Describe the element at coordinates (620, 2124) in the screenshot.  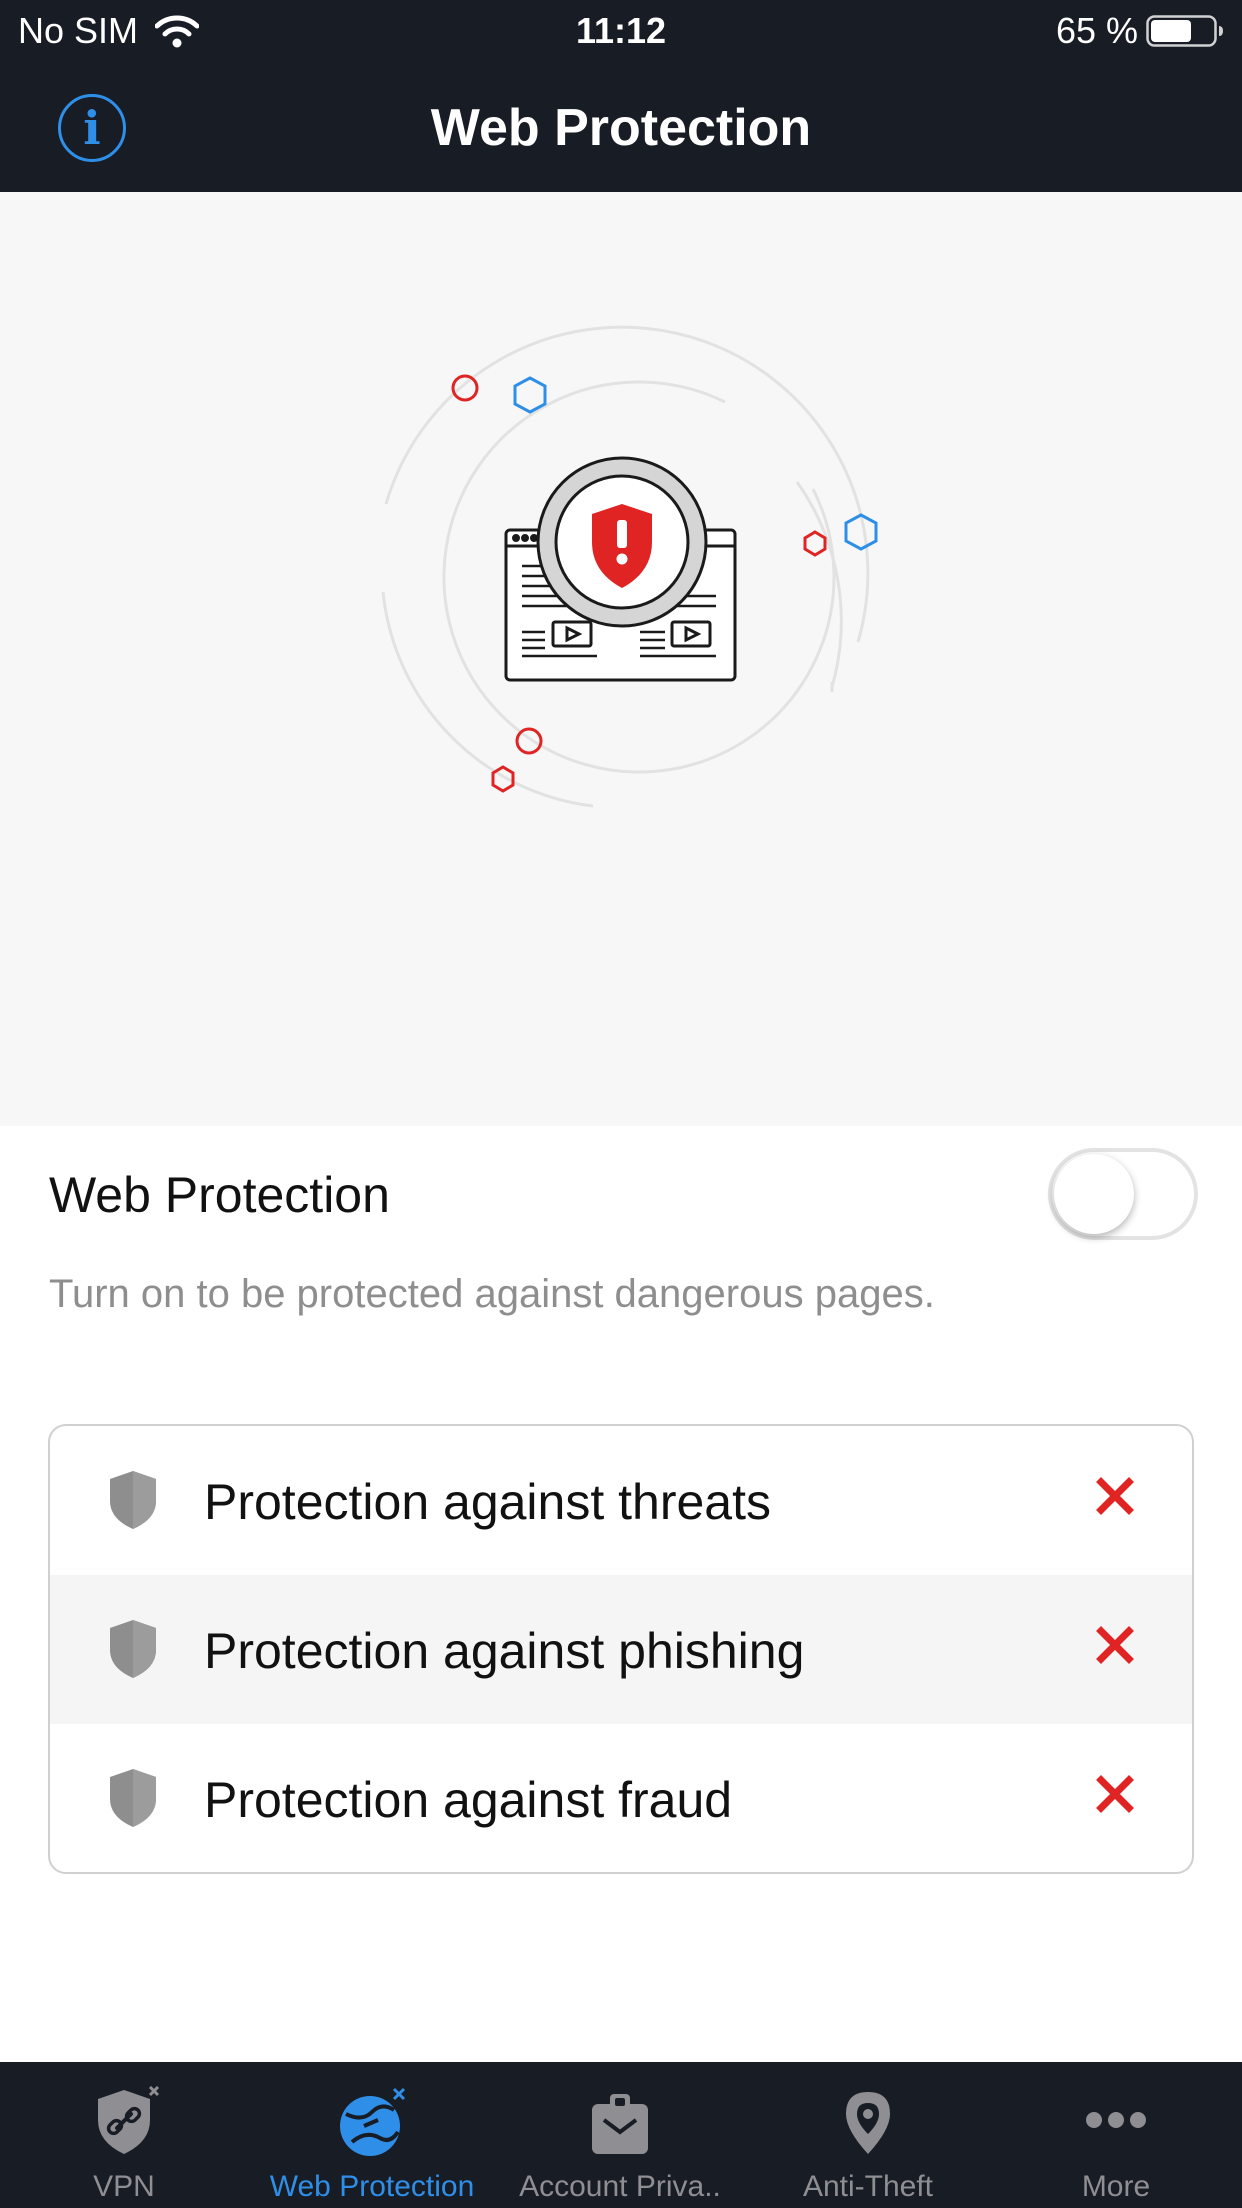
I see `account-privacy-clipboard-icon` at that location.